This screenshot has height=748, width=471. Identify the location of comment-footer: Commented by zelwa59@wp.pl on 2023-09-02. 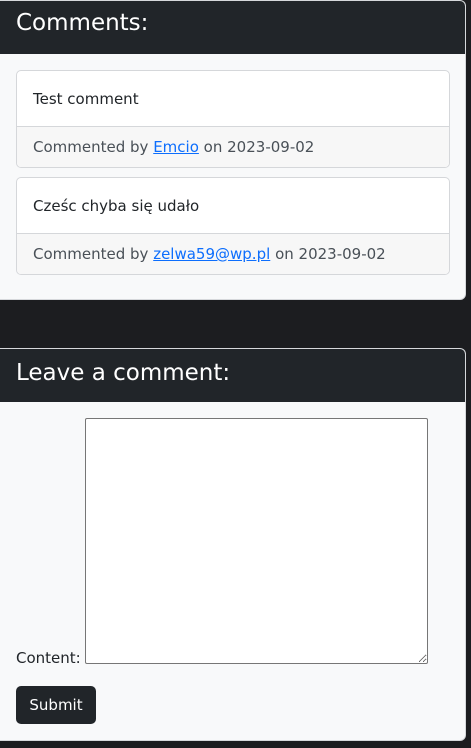
(233, 254).